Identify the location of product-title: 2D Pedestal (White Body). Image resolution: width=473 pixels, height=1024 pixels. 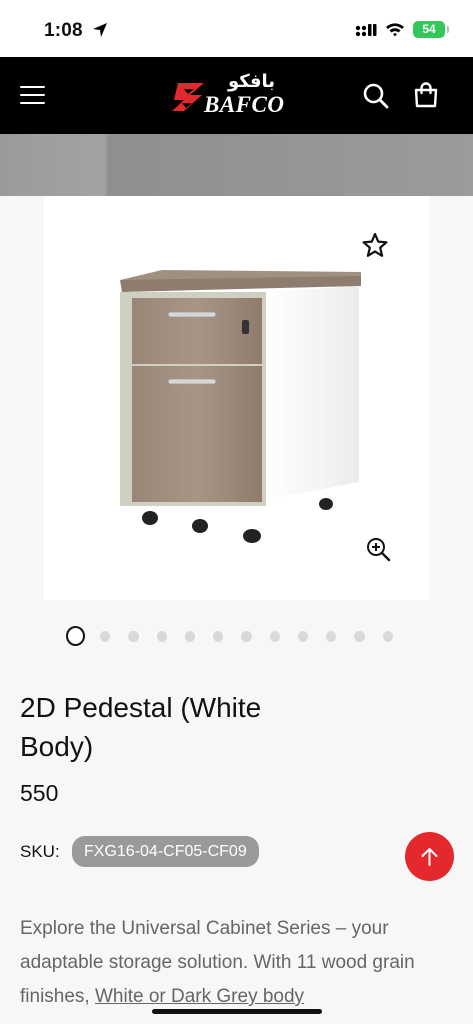
(141, 727).